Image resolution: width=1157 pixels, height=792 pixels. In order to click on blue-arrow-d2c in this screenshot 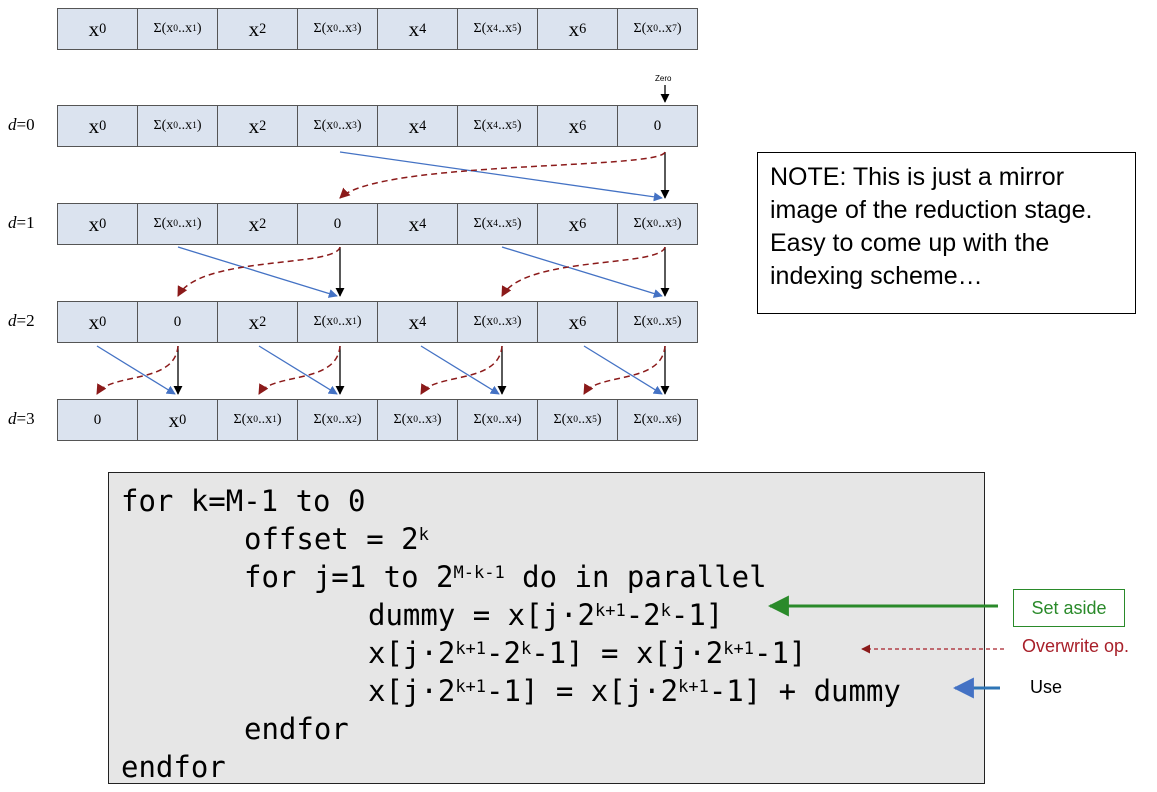, I will do `click(460, 370)`.